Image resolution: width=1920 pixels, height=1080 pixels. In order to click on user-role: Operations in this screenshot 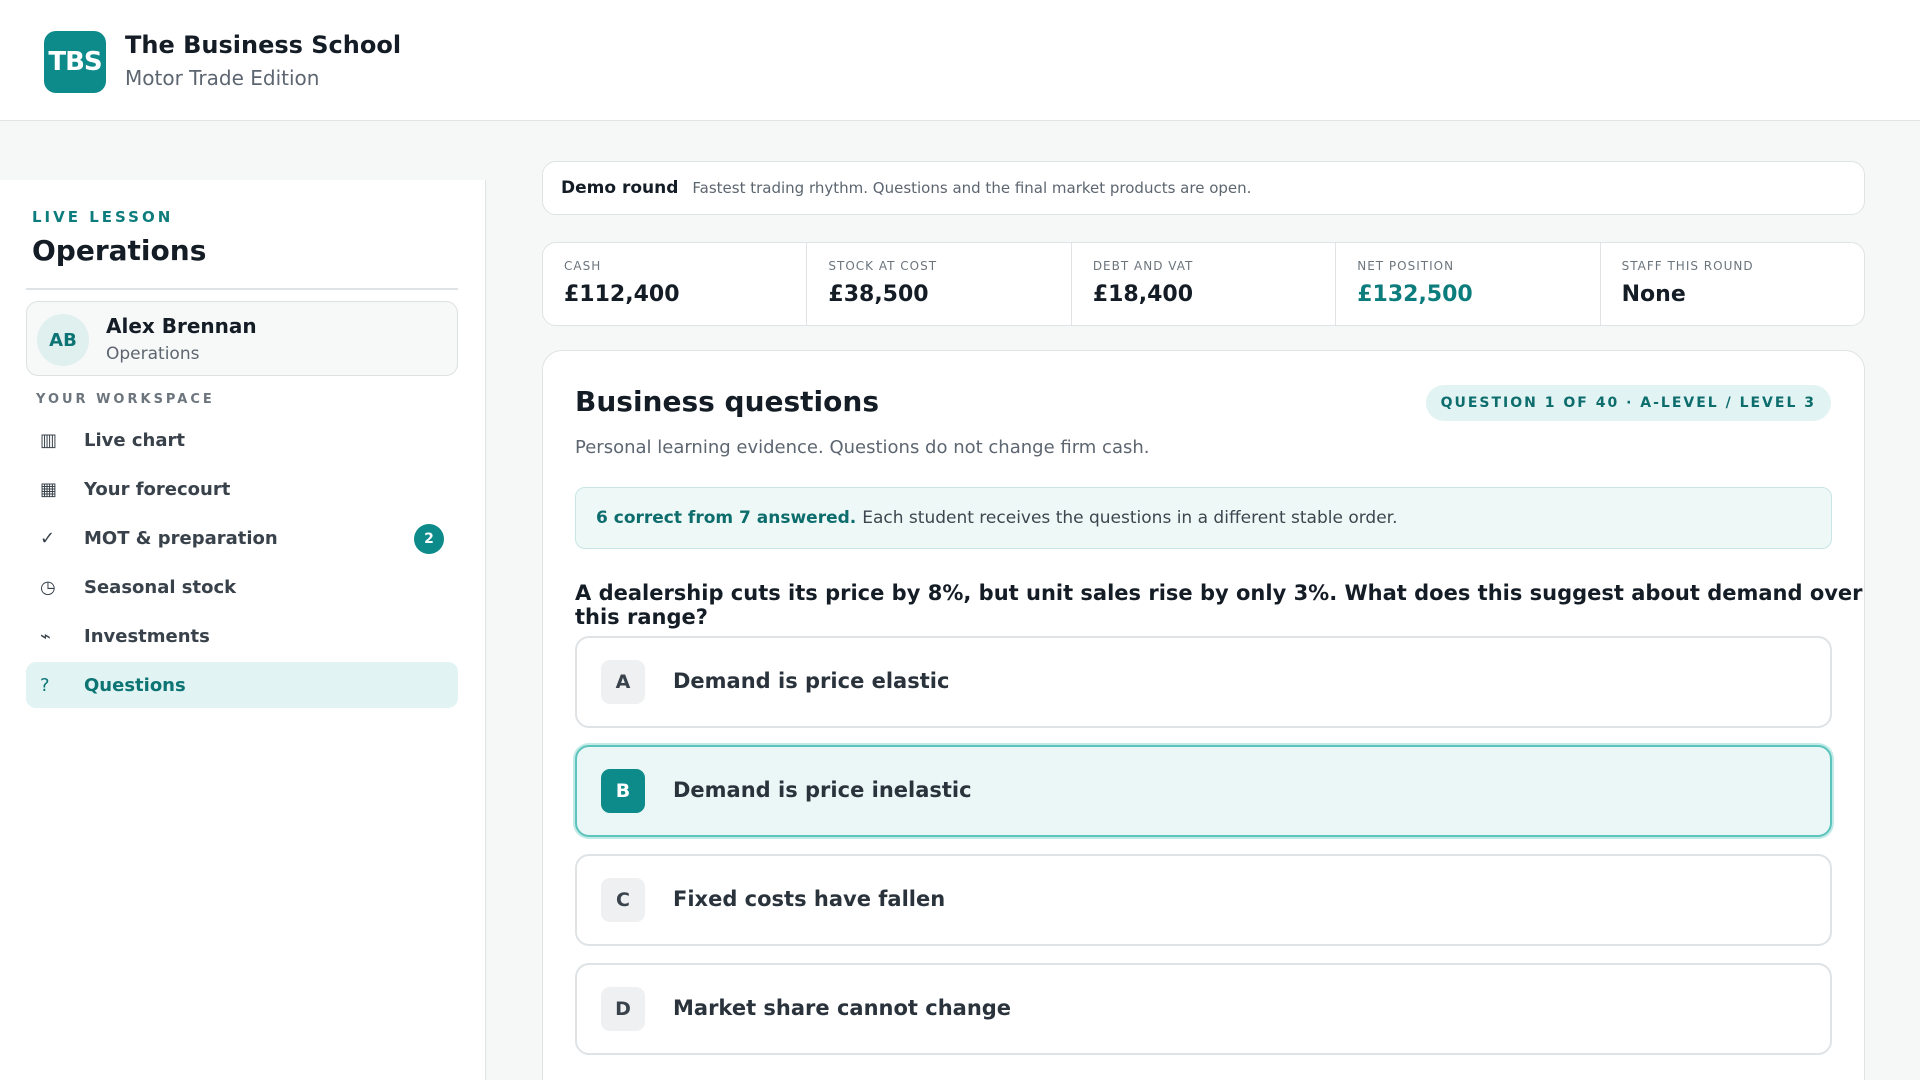, I will do `click(153, 354)`.